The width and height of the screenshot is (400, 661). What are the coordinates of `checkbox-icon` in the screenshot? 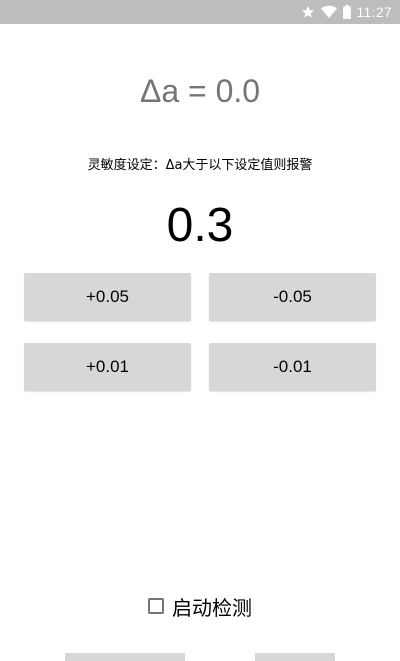 It's located at (156, 606).